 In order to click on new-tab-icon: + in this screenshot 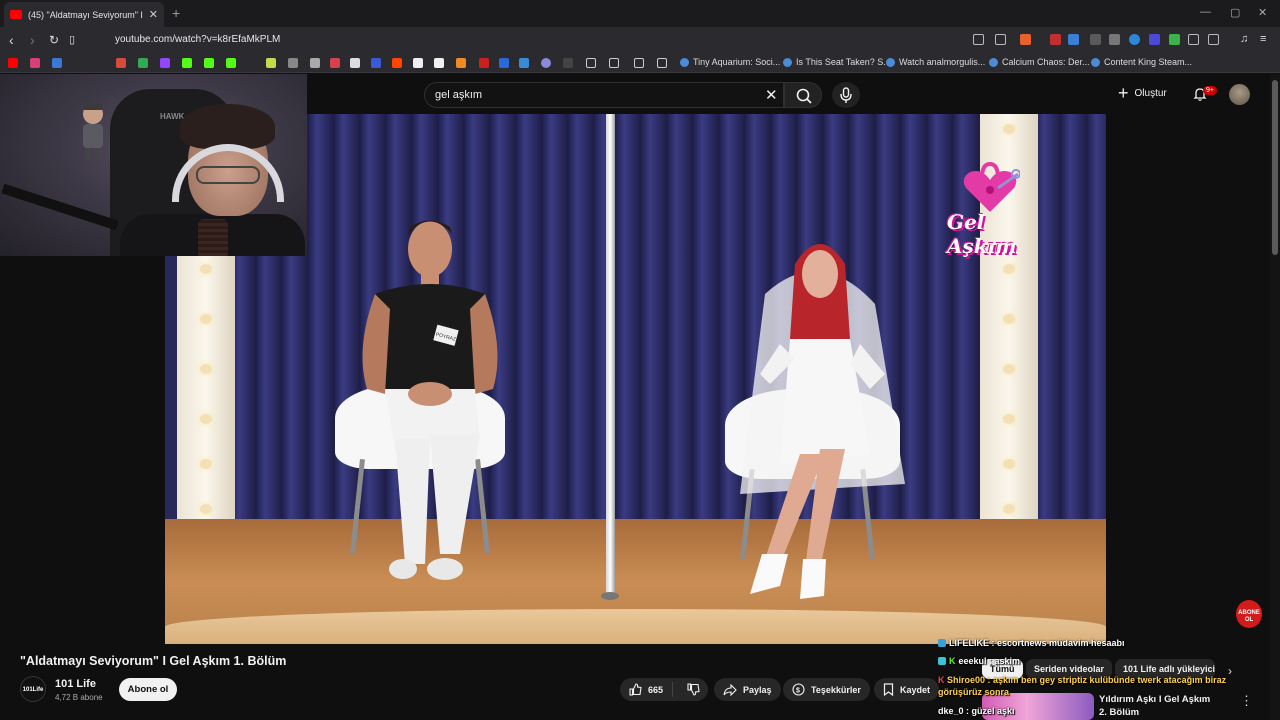, I will do `click(176, 13)`.